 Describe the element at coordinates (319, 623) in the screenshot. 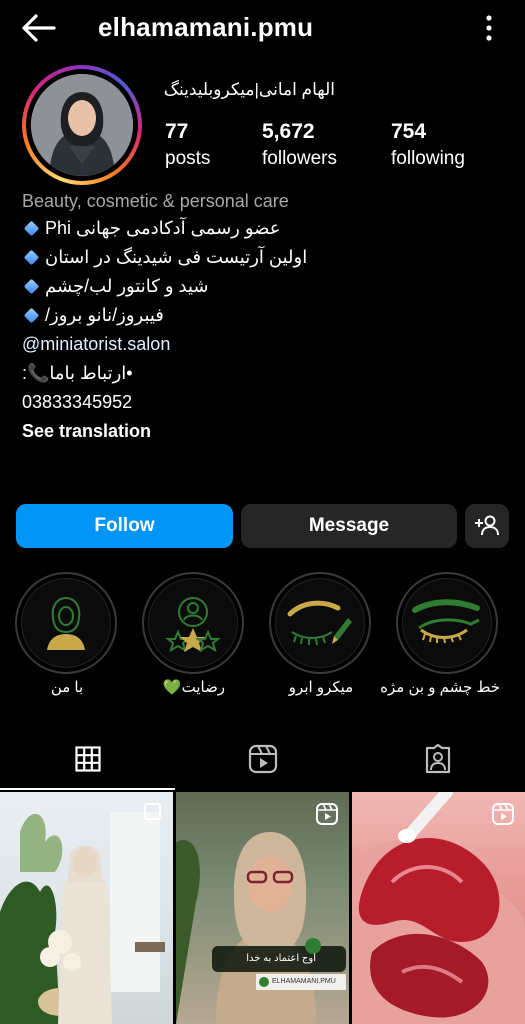

I see `eyebrow-pen-icon` at that location.